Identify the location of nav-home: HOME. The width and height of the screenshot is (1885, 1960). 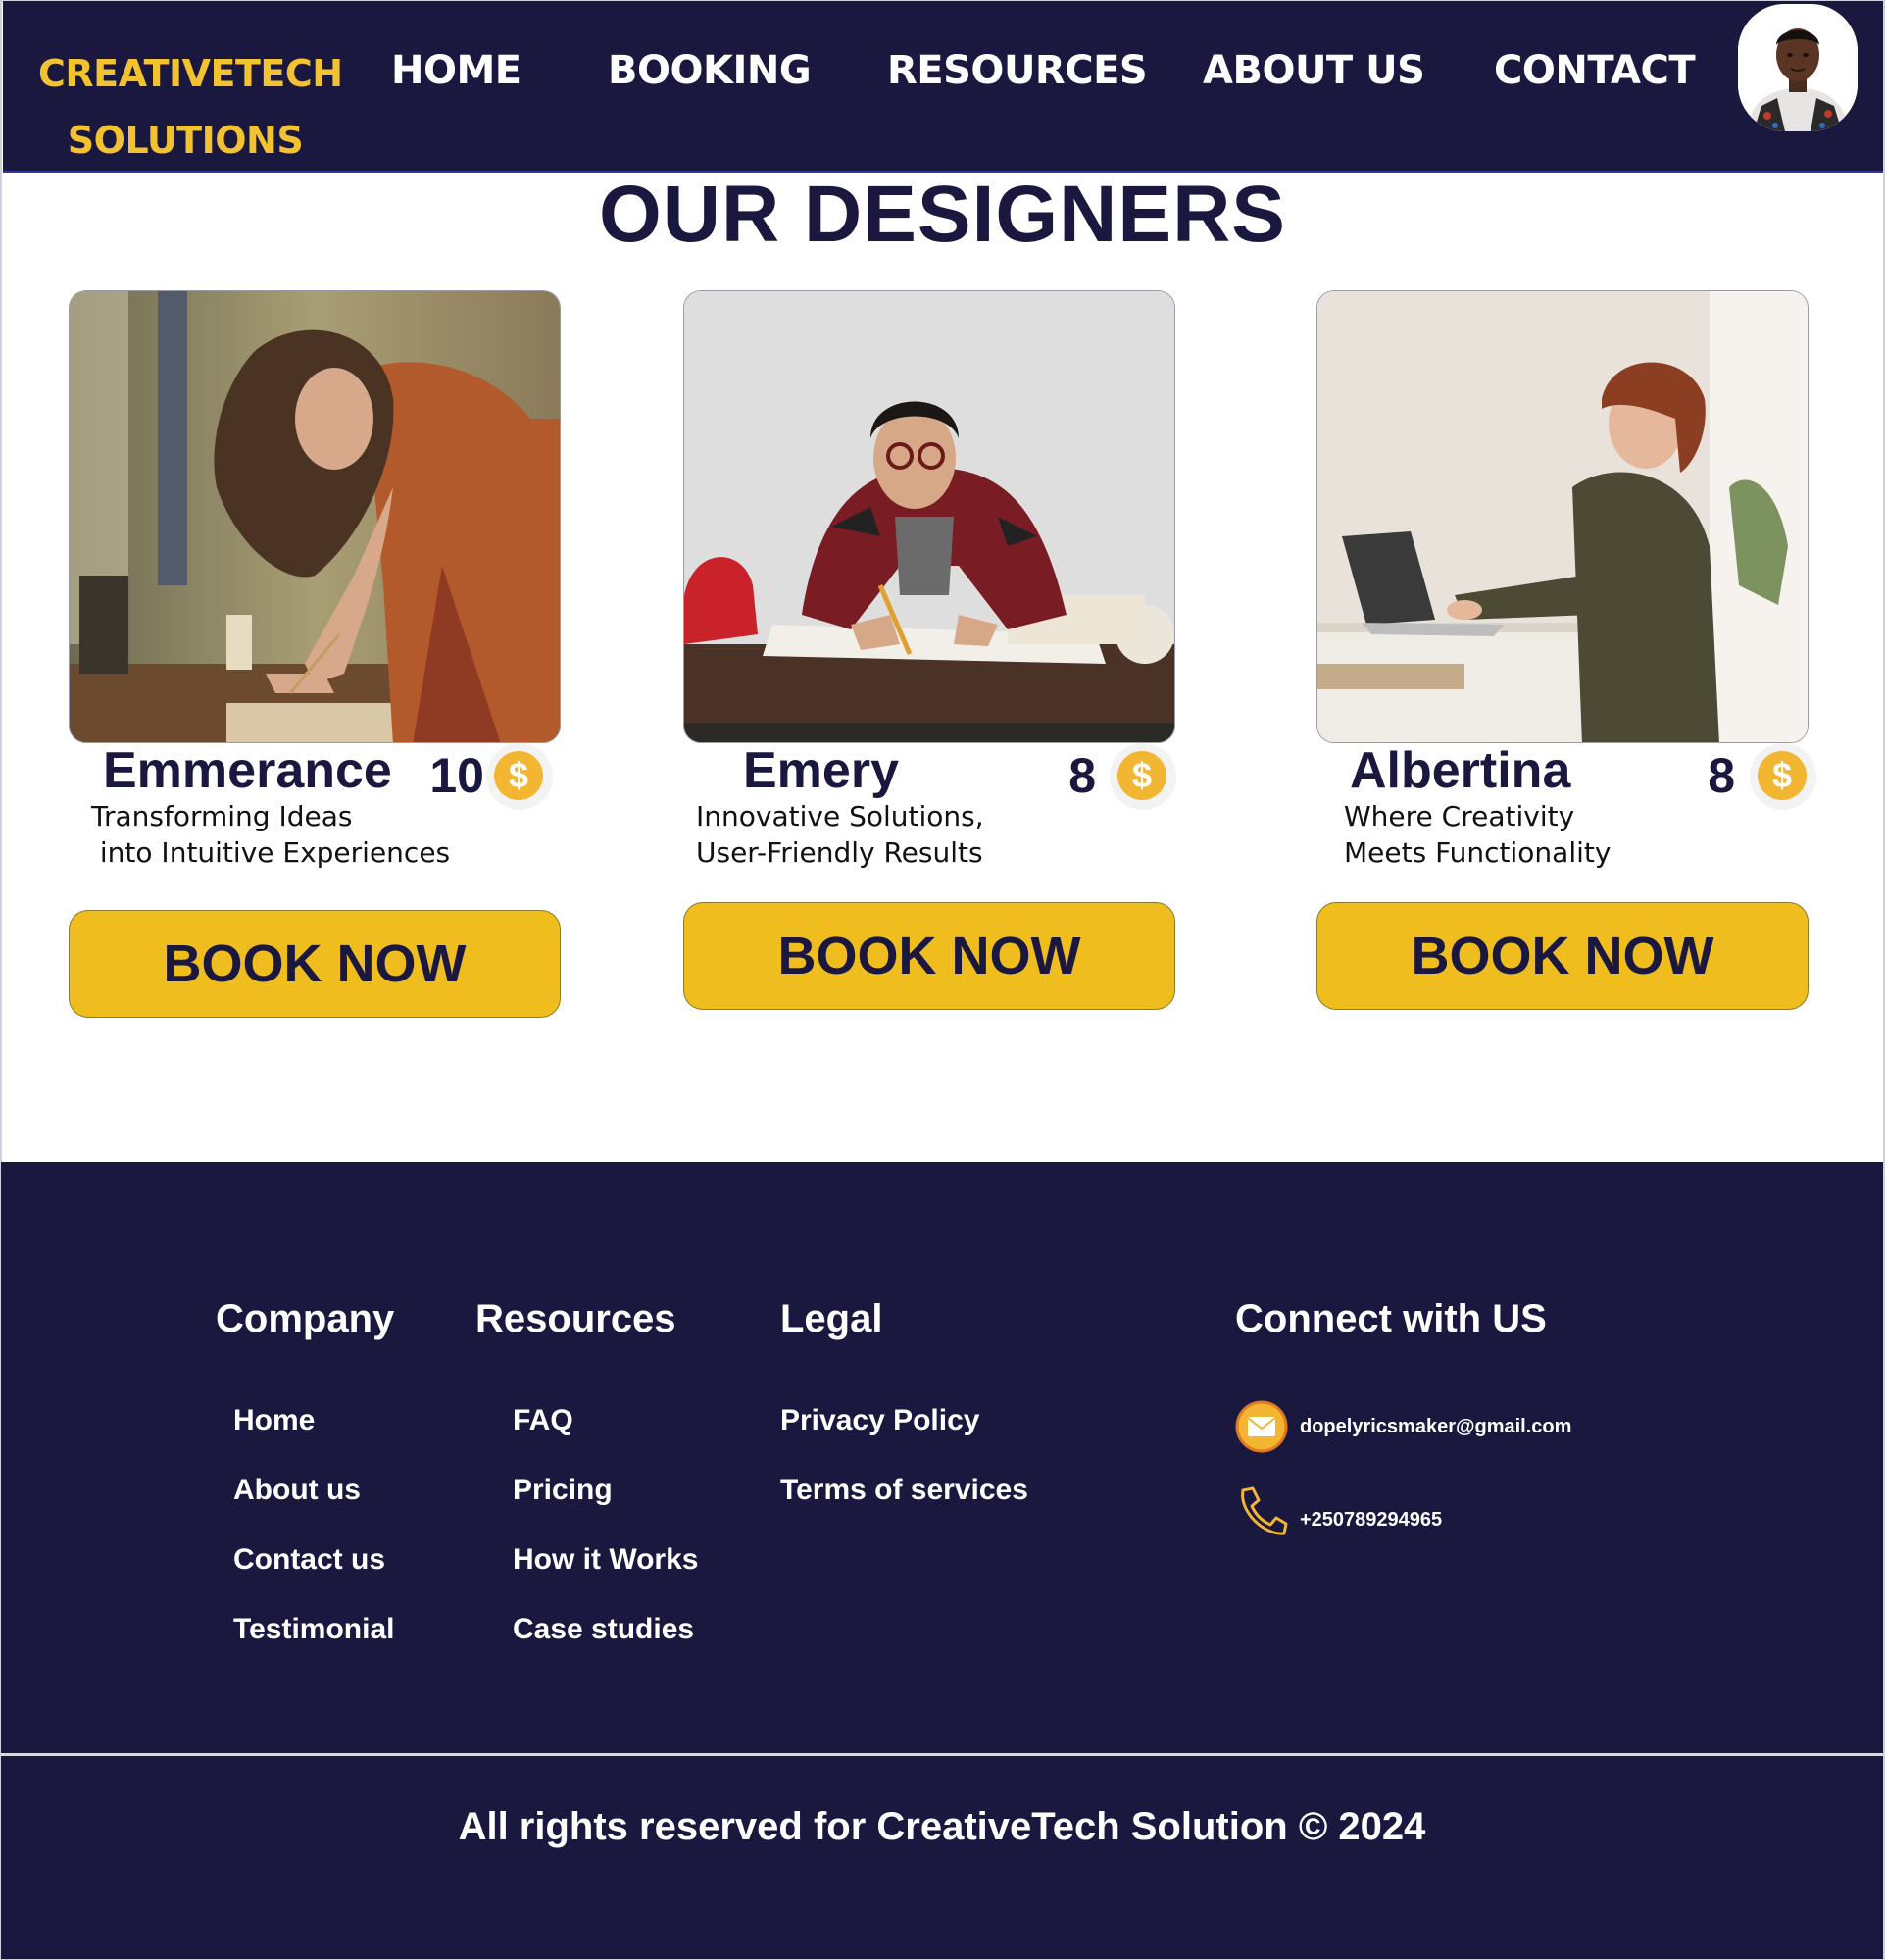
(456, 70).